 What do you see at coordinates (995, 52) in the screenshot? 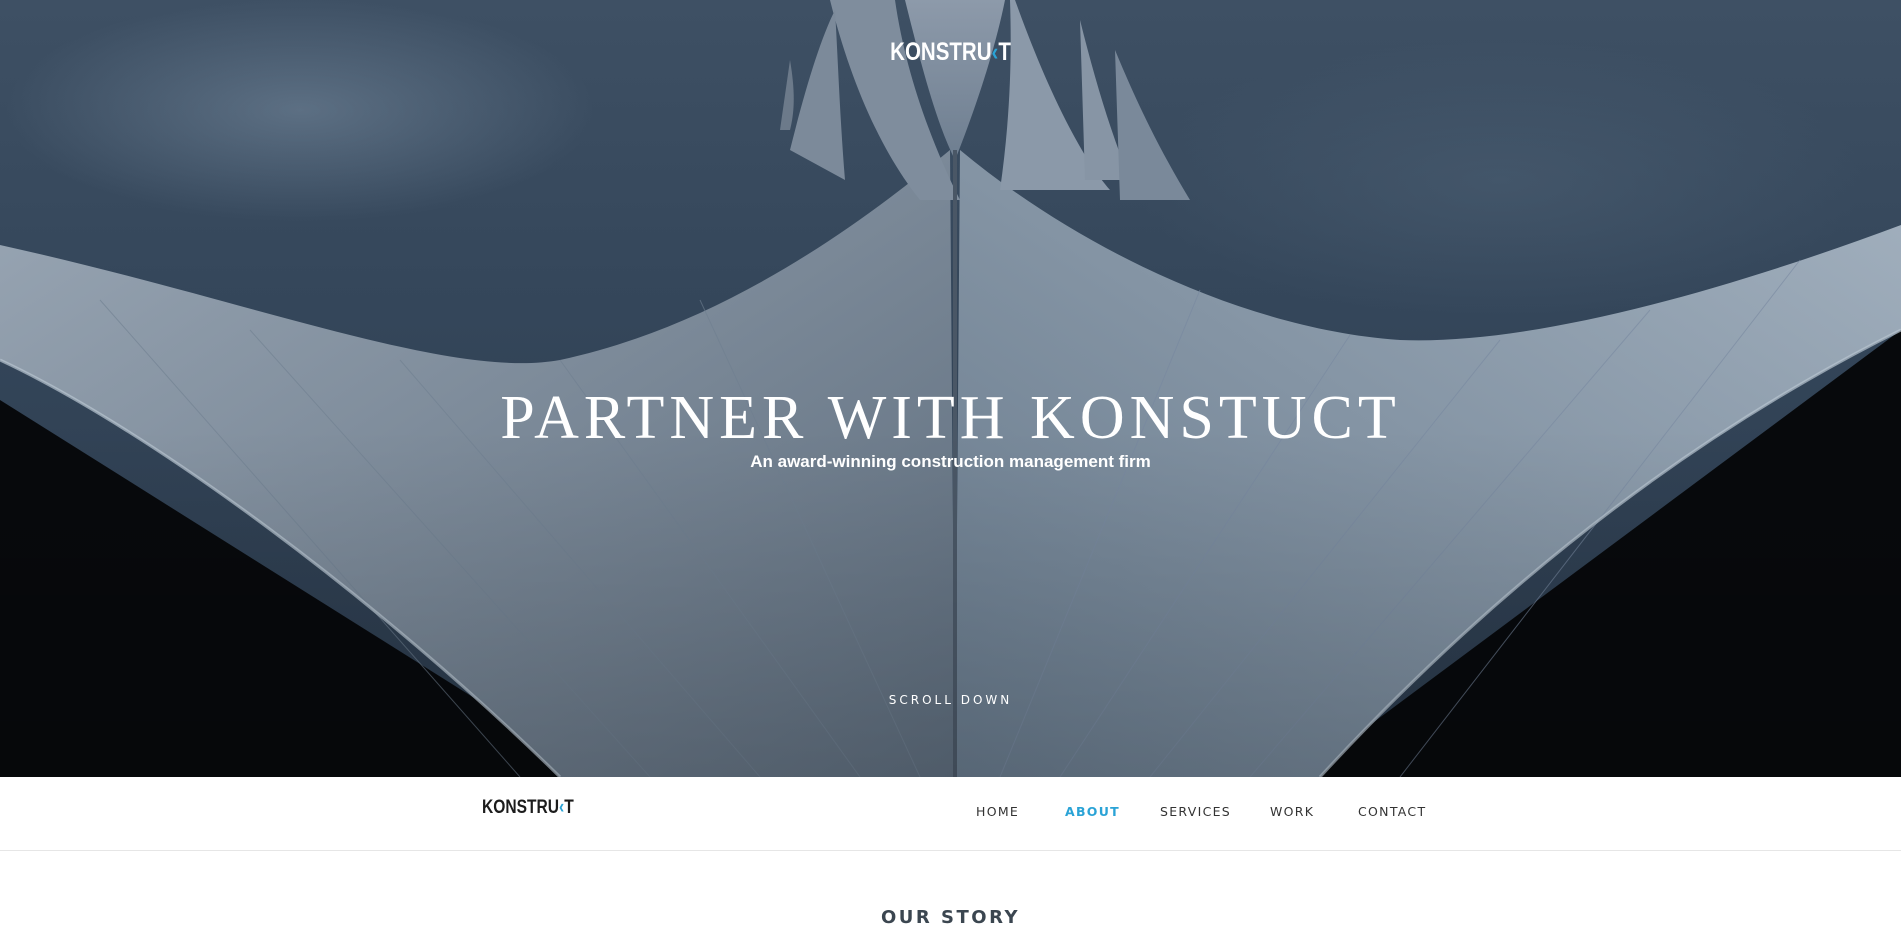
I see `hero-logo-accent: ‹` at bounding box center [995, 52].